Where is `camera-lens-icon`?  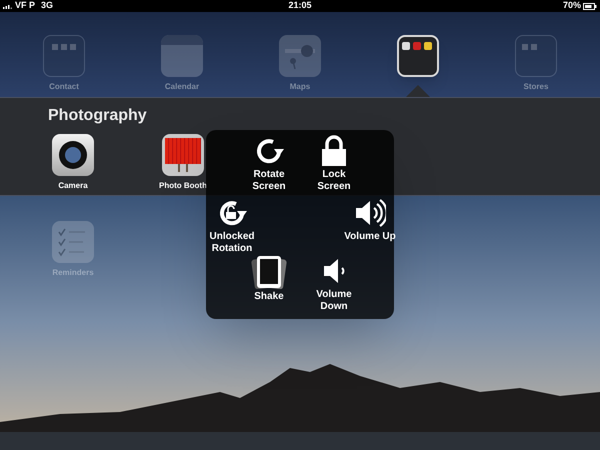
camera-lens-icon is located at coordinates (73, 155).